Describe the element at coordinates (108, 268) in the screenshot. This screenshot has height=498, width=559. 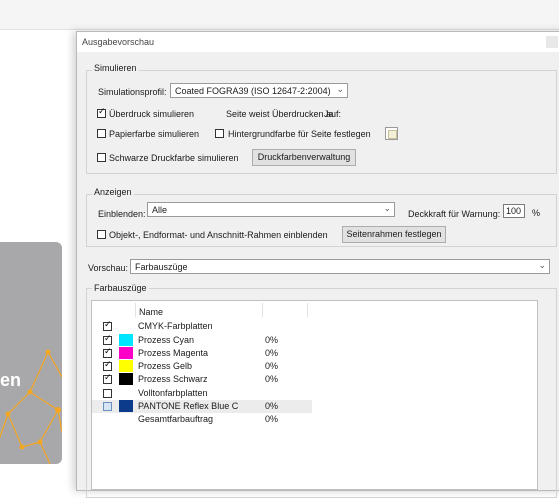
I see `preview-label: Vorschau:` at that location.